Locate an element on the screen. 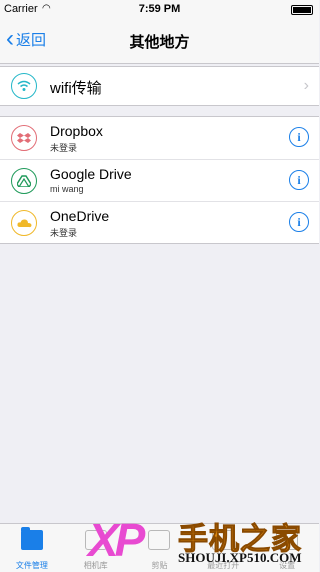 The height and width of the screenshot is (572, 320). status-bar: Carrier ◠ 7:59 PM is located at coordinates (159, 10).